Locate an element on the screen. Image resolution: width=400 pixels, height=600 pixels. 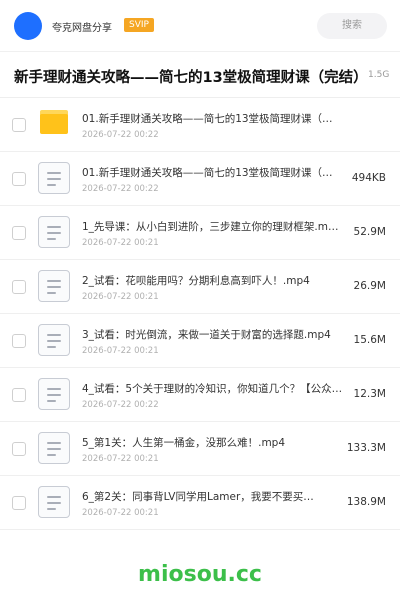
share-title-row: 新手理财通关攻略——简七的13堂极简理财课（完结） 1.5G is located at coordinates (200, 75).